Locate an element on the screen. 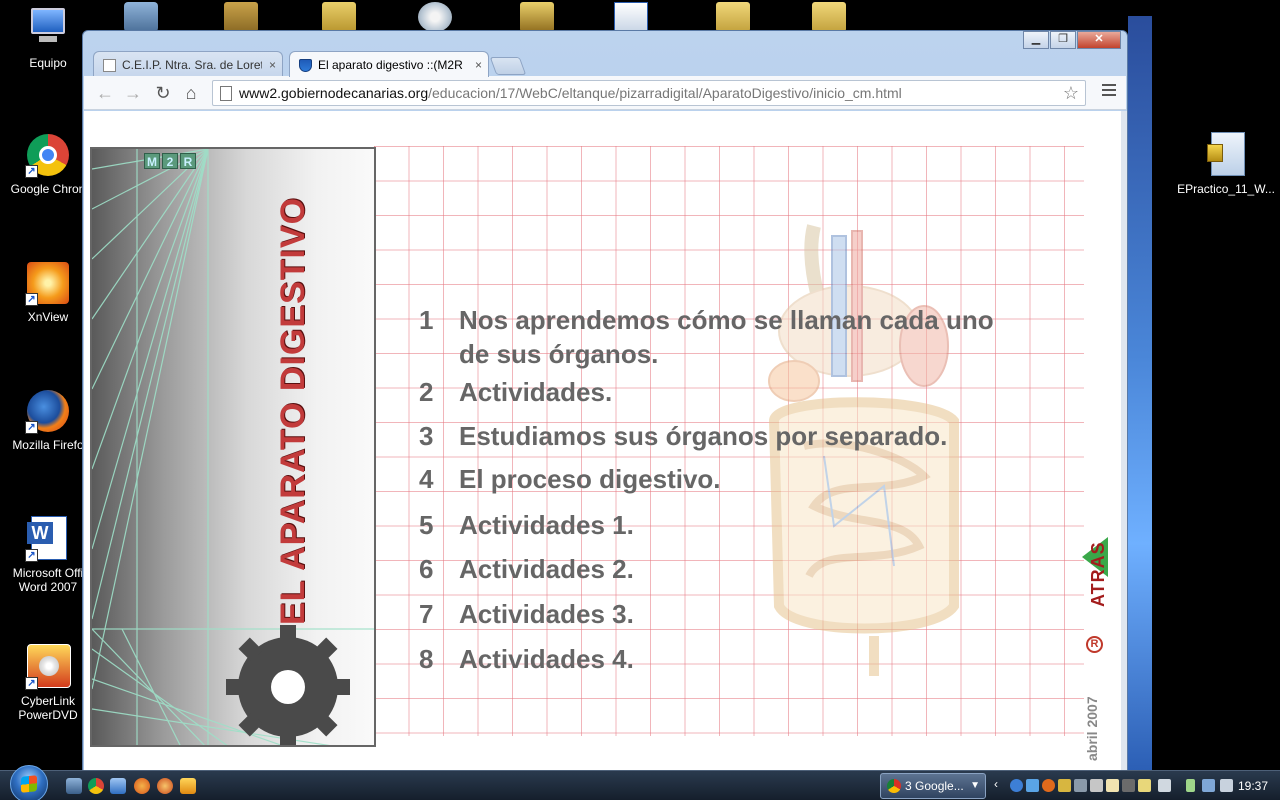 Image resolution: width=1280 pixels, height=800 pixels. cover-title: EL APARATO DIGESTIVO is located at coordinates (291, 395).